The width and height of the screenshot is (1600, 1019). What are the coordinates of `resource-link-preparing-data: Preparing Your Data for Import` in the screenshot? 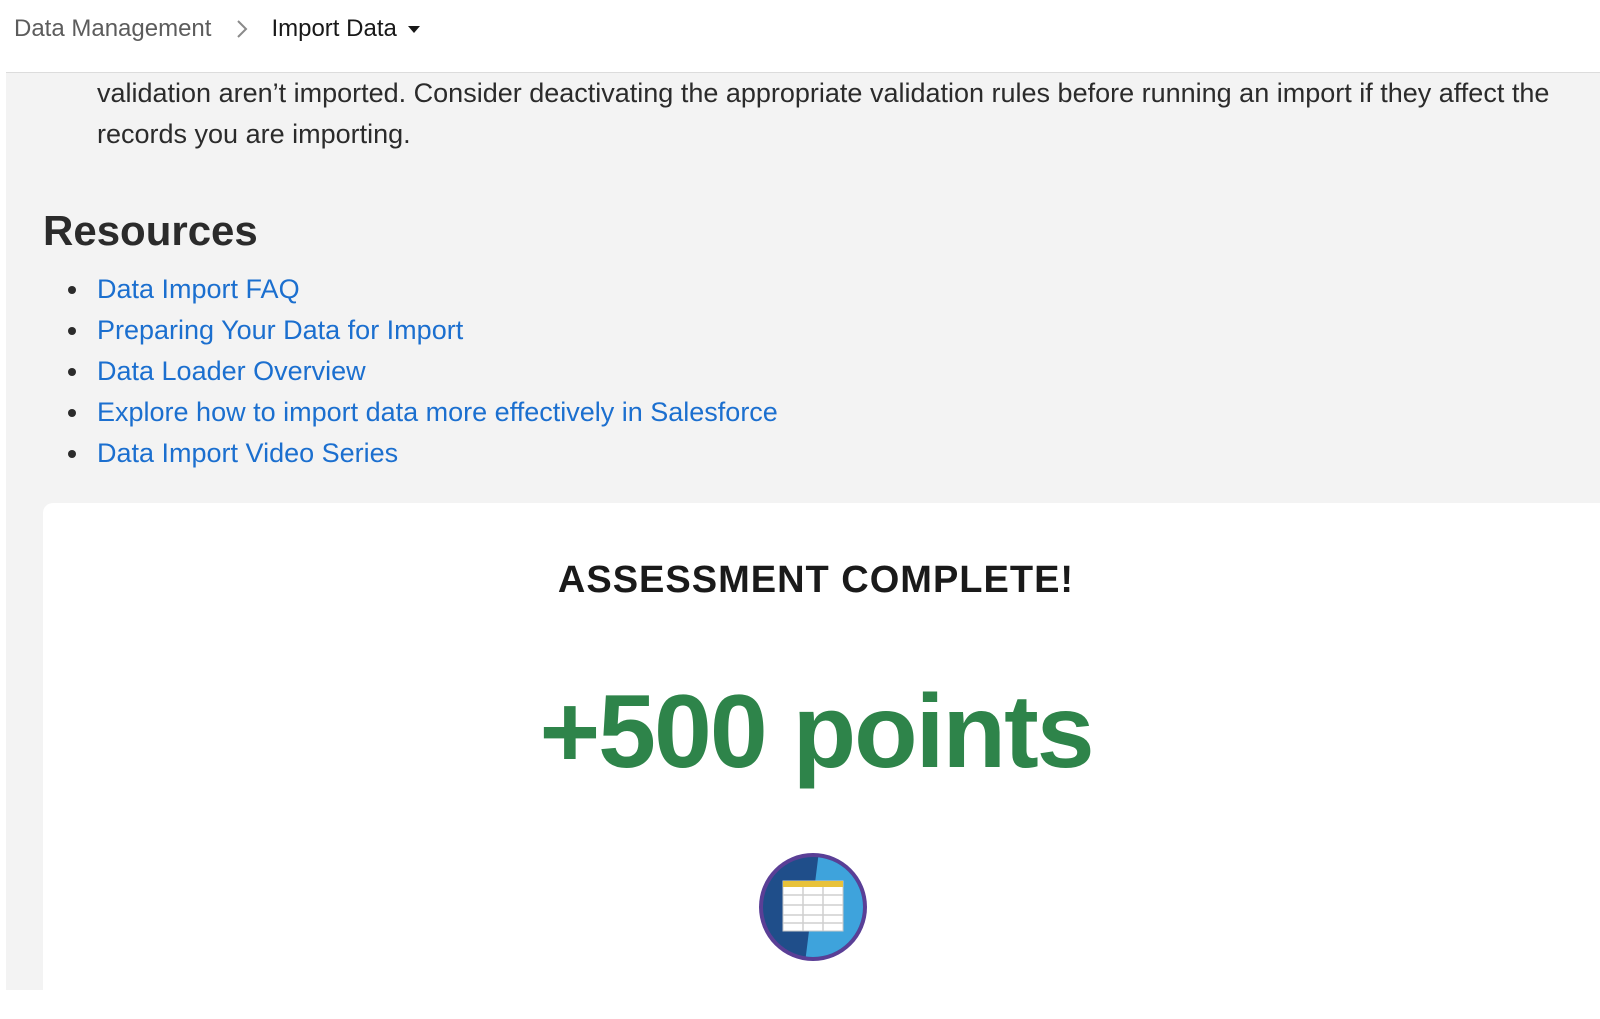 It's located at (280, 330).